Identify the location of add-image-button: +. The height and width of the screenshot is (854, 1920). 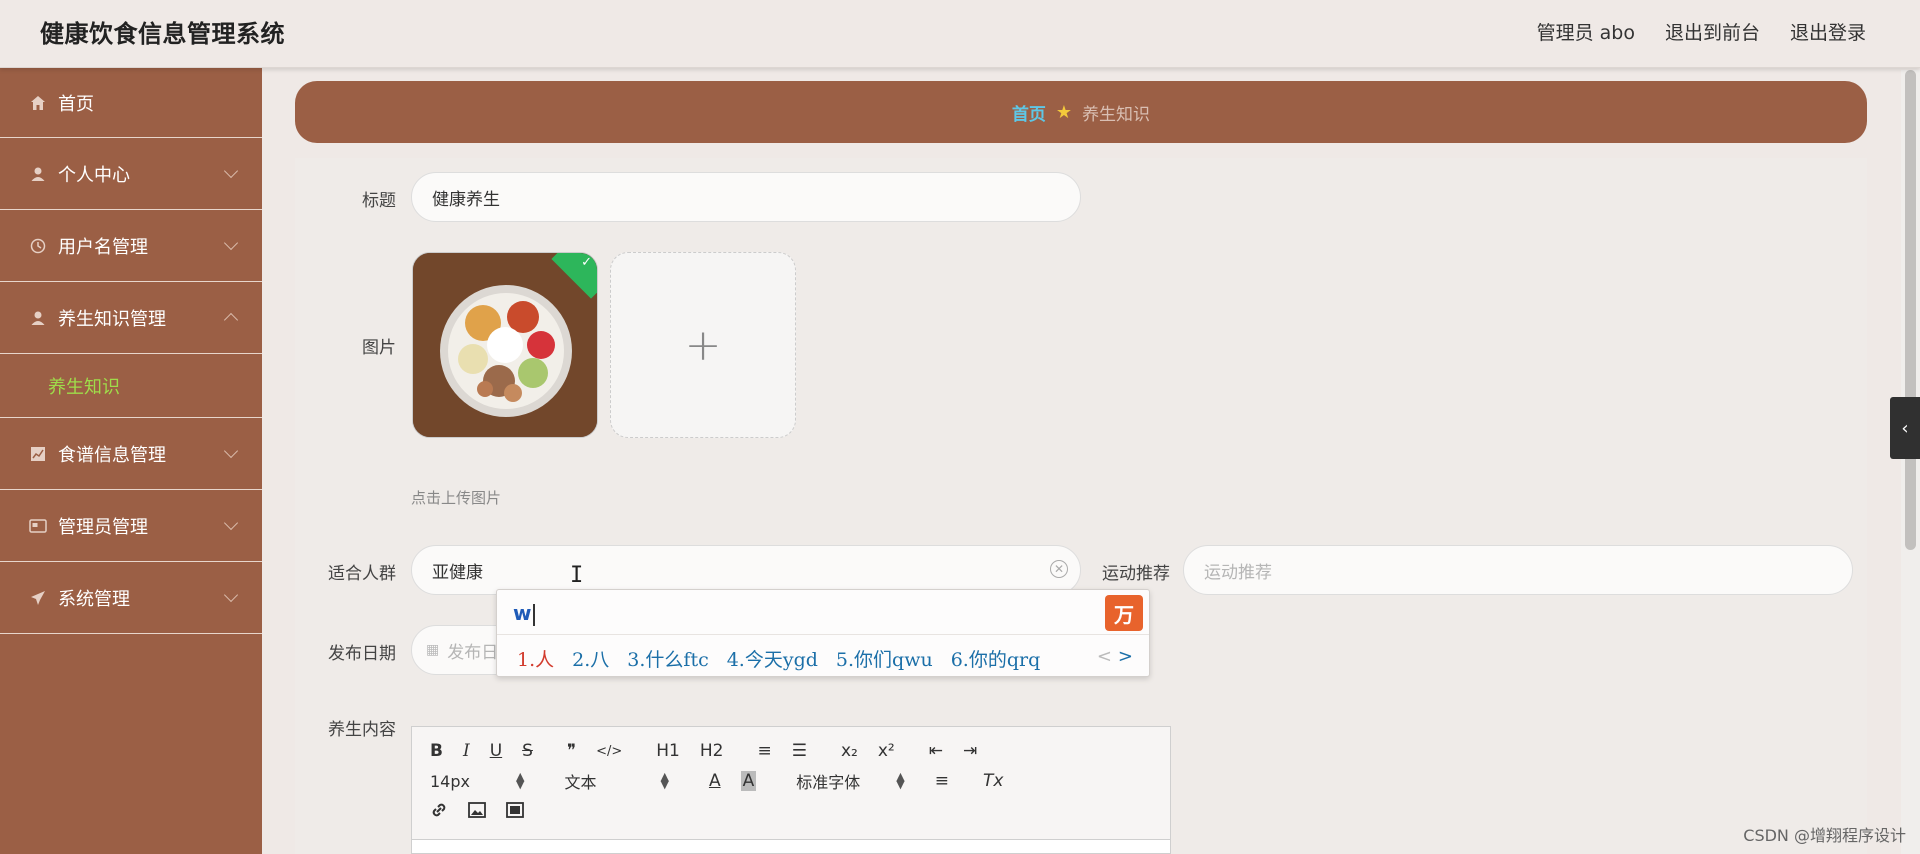
(703, 345).